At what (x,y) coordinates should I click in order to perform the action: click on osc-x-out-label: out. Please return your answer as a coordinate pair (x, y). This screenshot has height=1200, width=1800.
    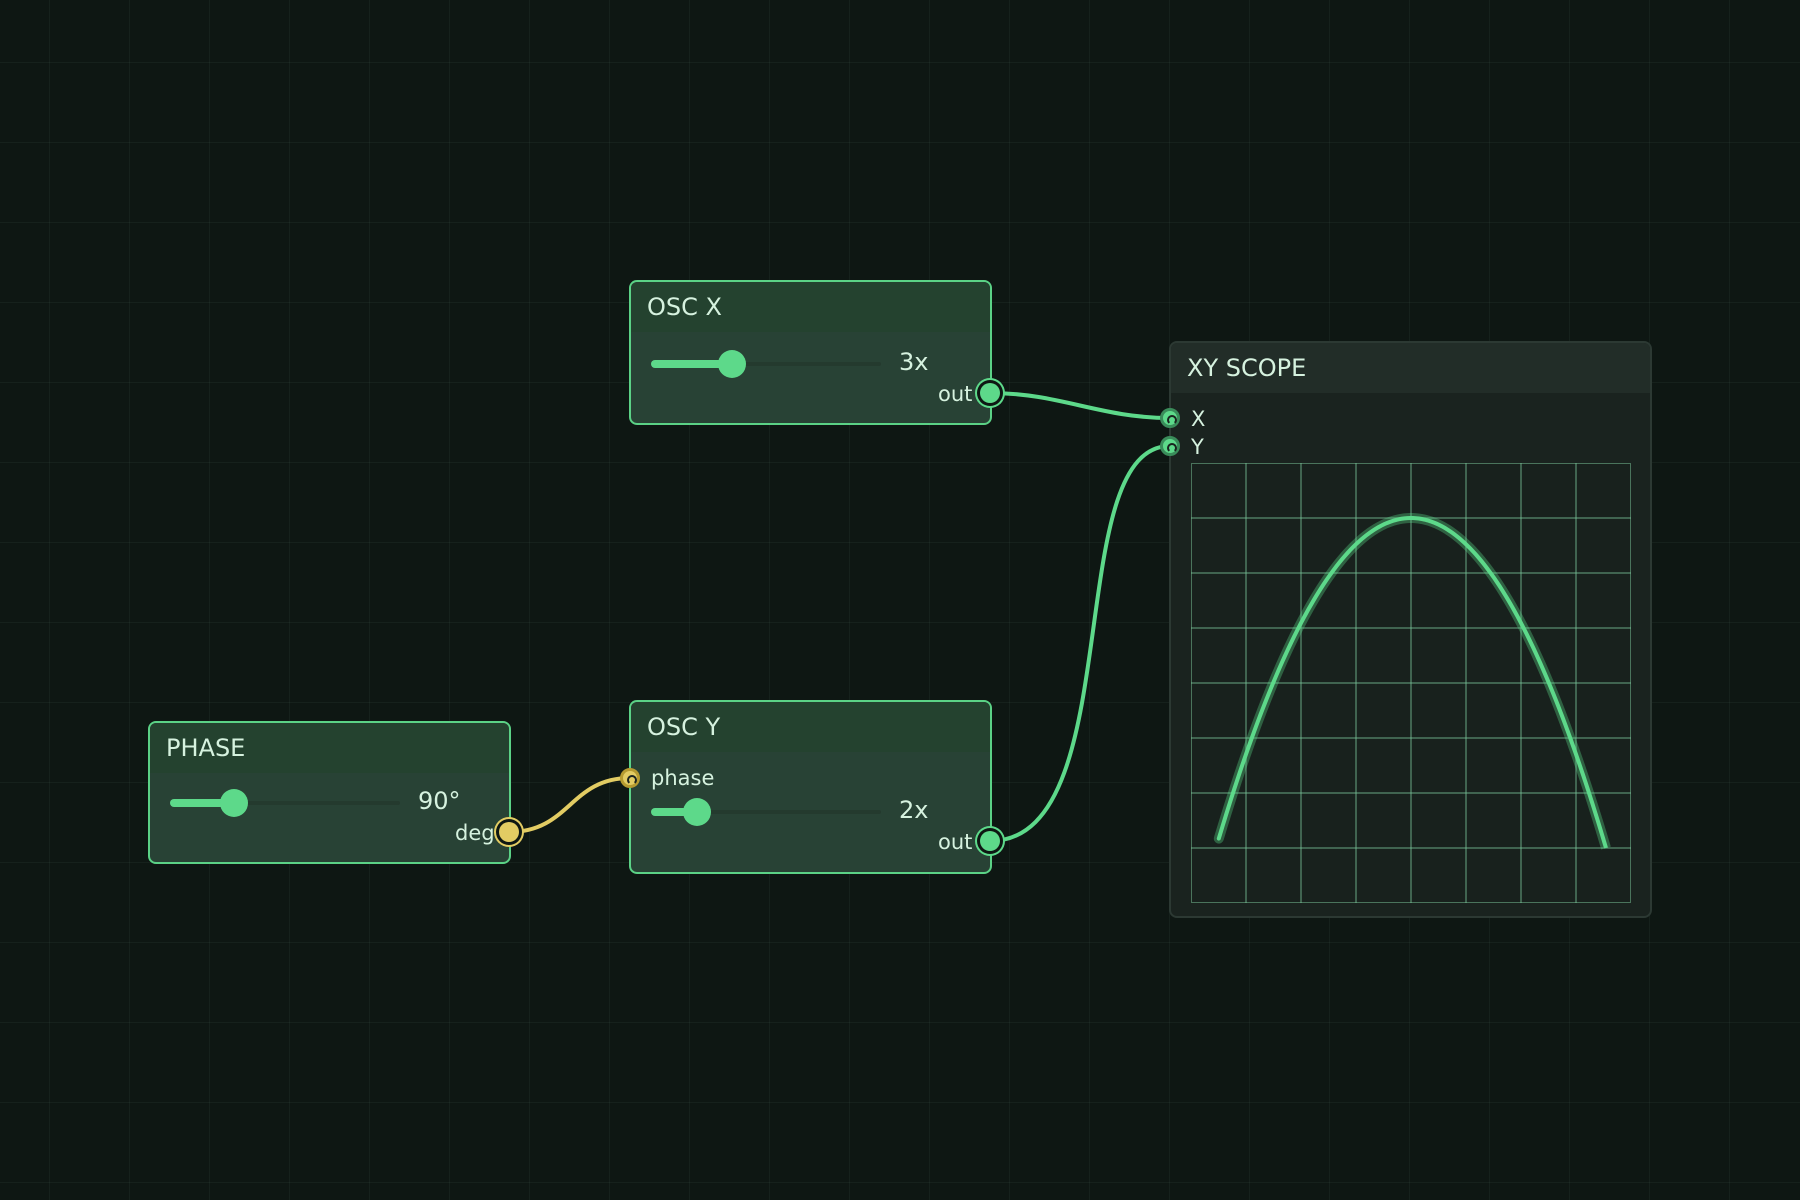
    Looking at the image, I should click on (955, 394).